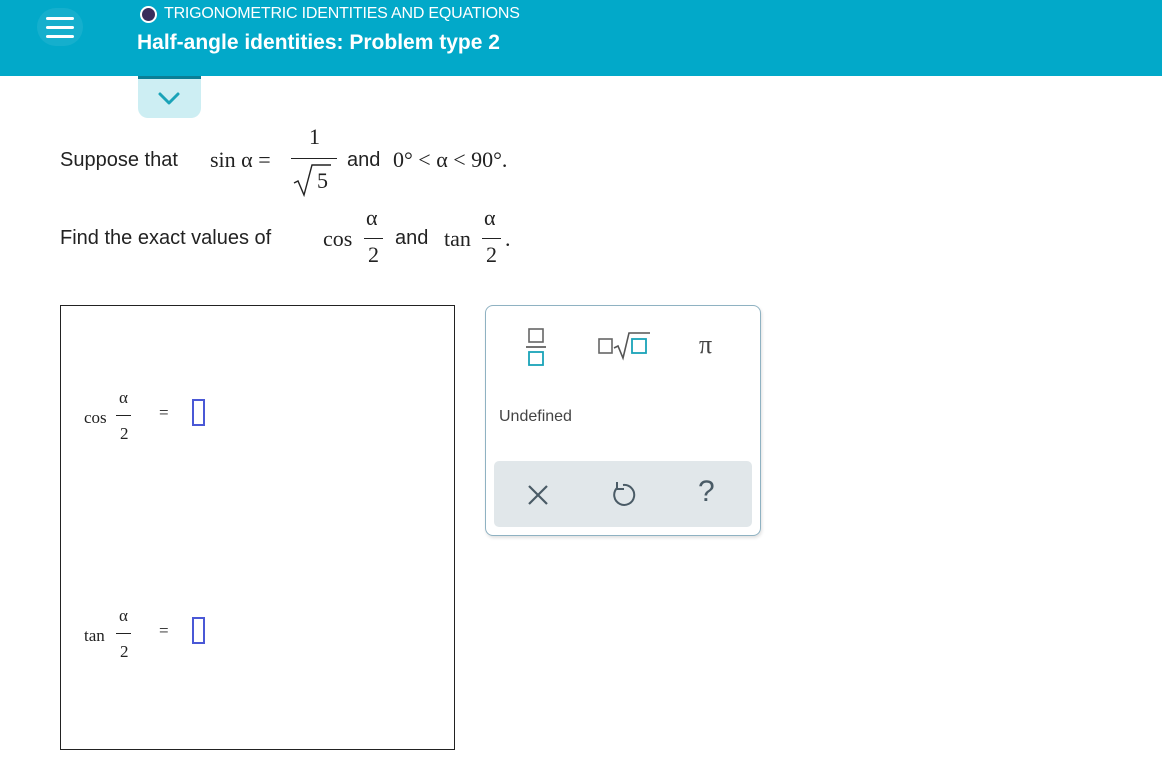  What do you see at coordinates (322, 180) in the screenshot?
I see `fraction-denominator: 5` at bounding box center [322, 180].